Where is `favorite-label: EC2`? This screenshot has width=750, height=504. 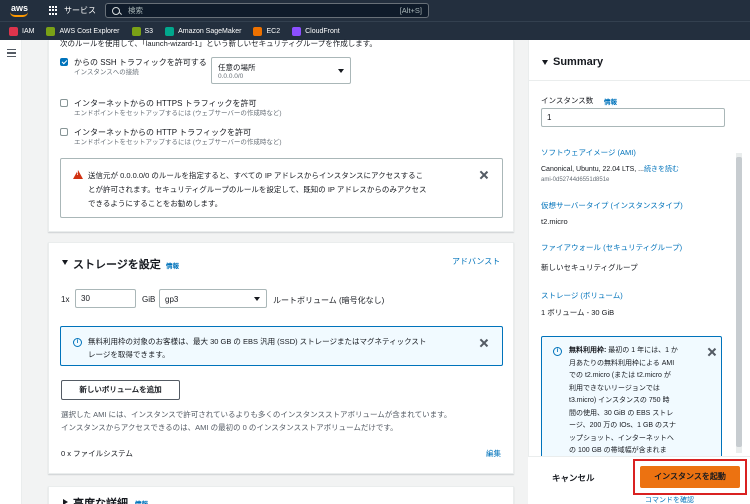
favorite-label: EC2 is located at coordinates (273, 31).